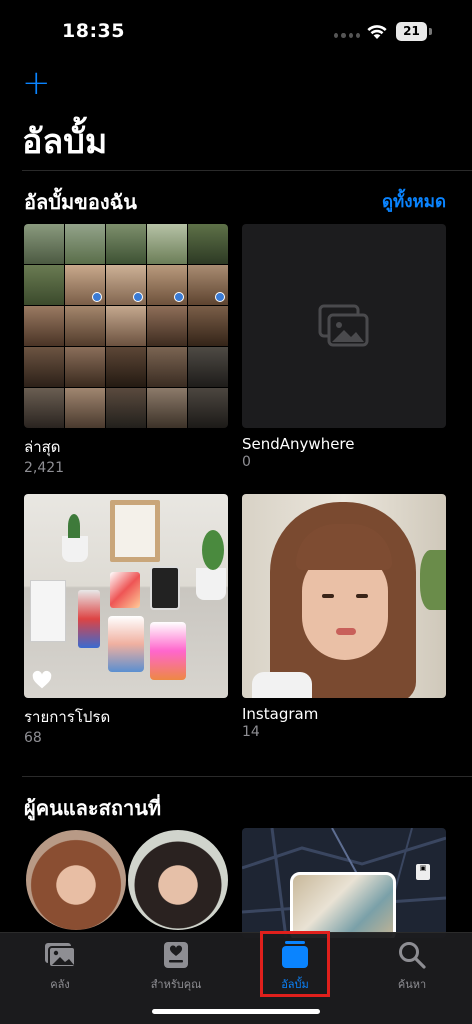 The height and width of the screenshot is (1024, 472). Describe the element at coordinates (295, 964) in the screenshot. I see `selection-highlight` at that location.